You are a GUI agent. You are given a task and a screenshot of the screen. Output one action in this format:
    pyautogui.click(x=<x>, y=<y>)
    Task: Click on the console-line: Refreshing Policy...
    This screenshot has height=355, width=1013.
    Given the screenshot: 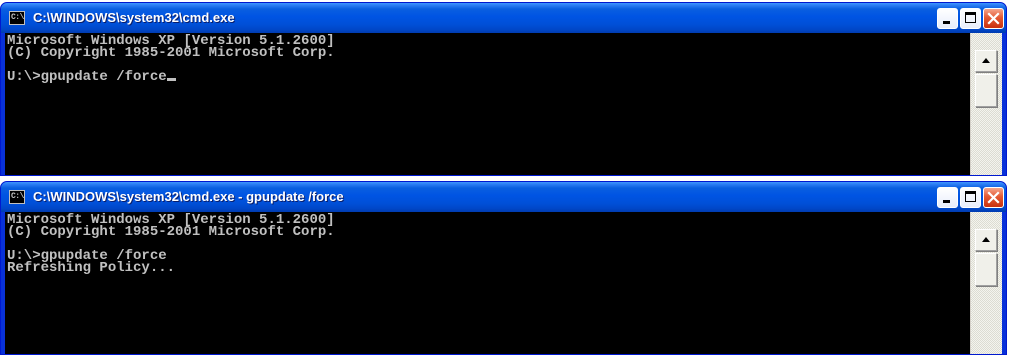 What is the action you would take?
    pyautogui.click(x=91, y=268)
    